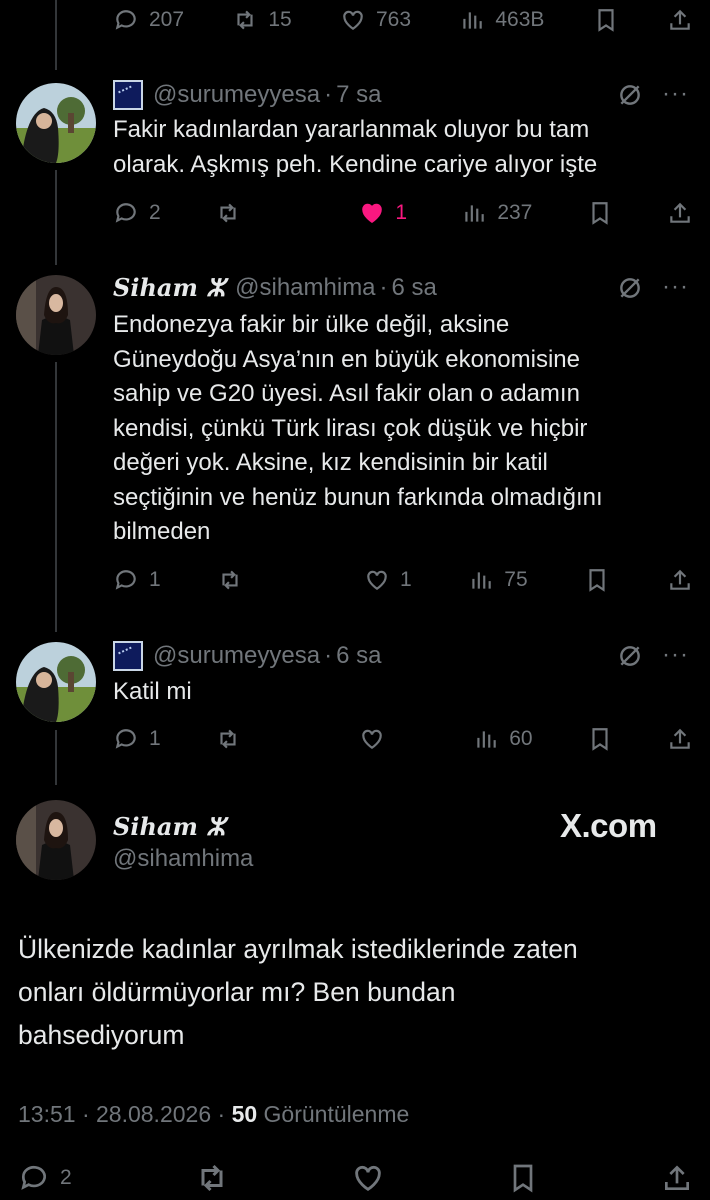 The height and width of the screenshot is (1200, 710). I want to click on views-button: 463B, so click(501, 20).